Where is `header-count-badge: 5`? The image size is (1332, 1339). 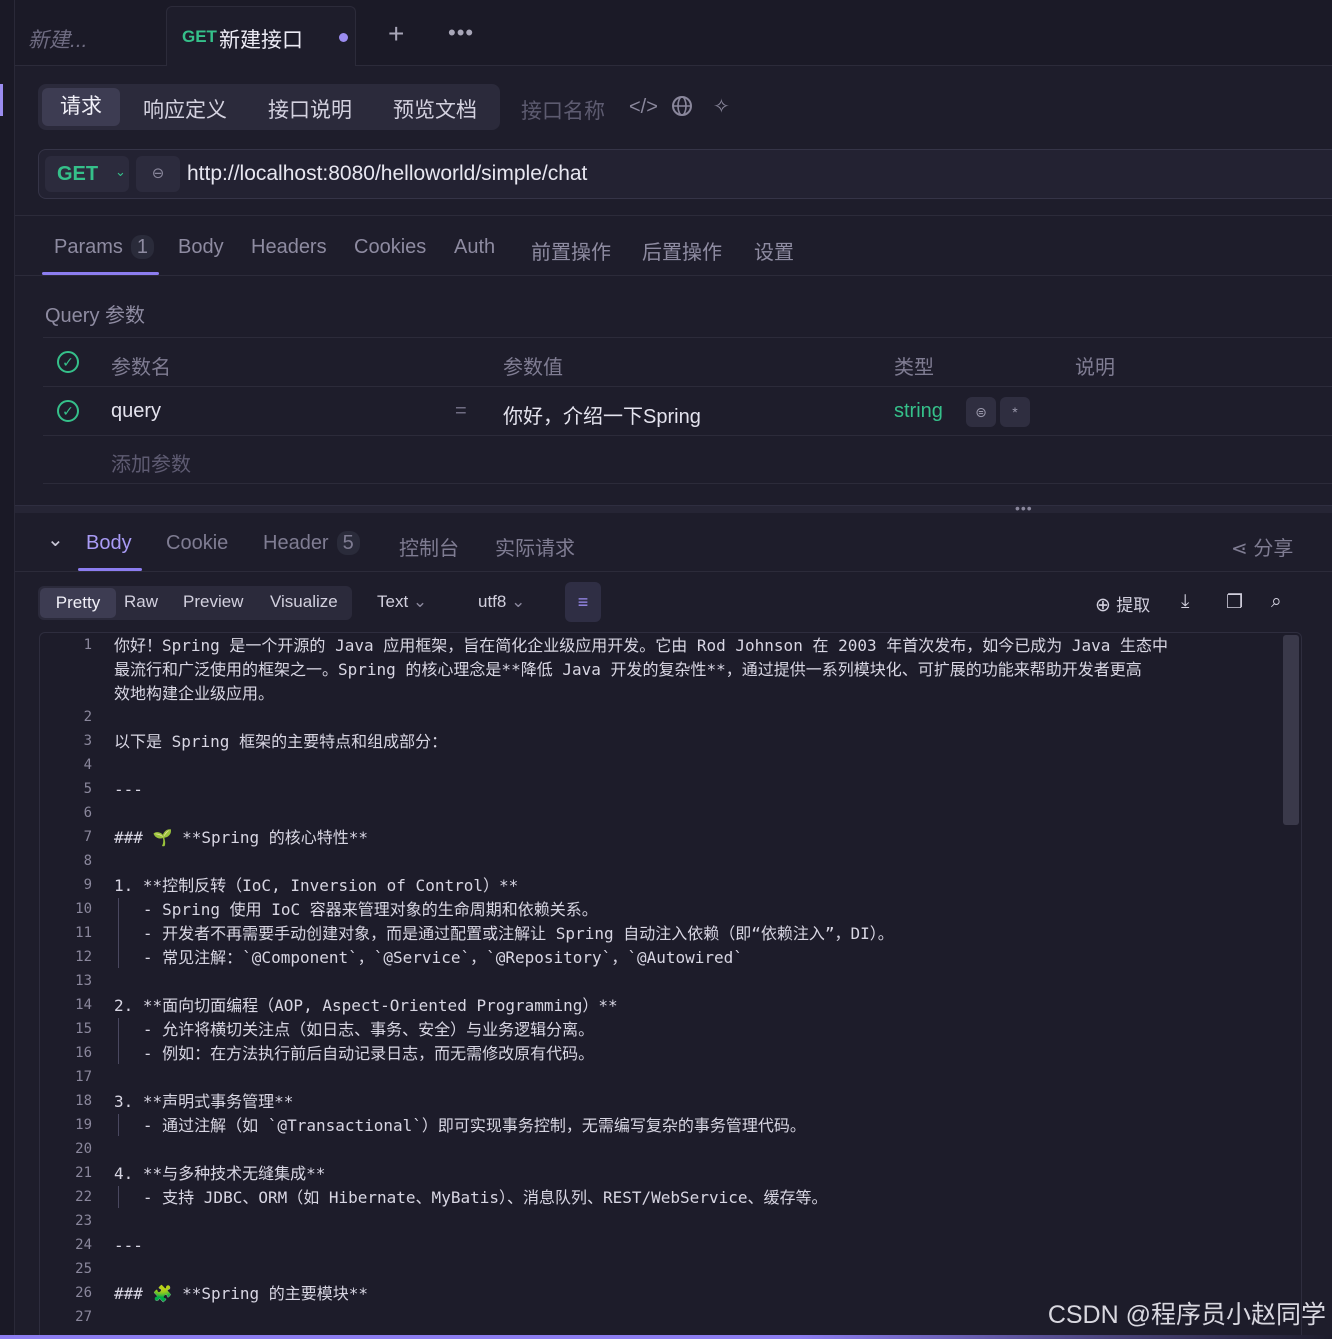 header-count-badge: 5 is located at coordinates (348, 543).